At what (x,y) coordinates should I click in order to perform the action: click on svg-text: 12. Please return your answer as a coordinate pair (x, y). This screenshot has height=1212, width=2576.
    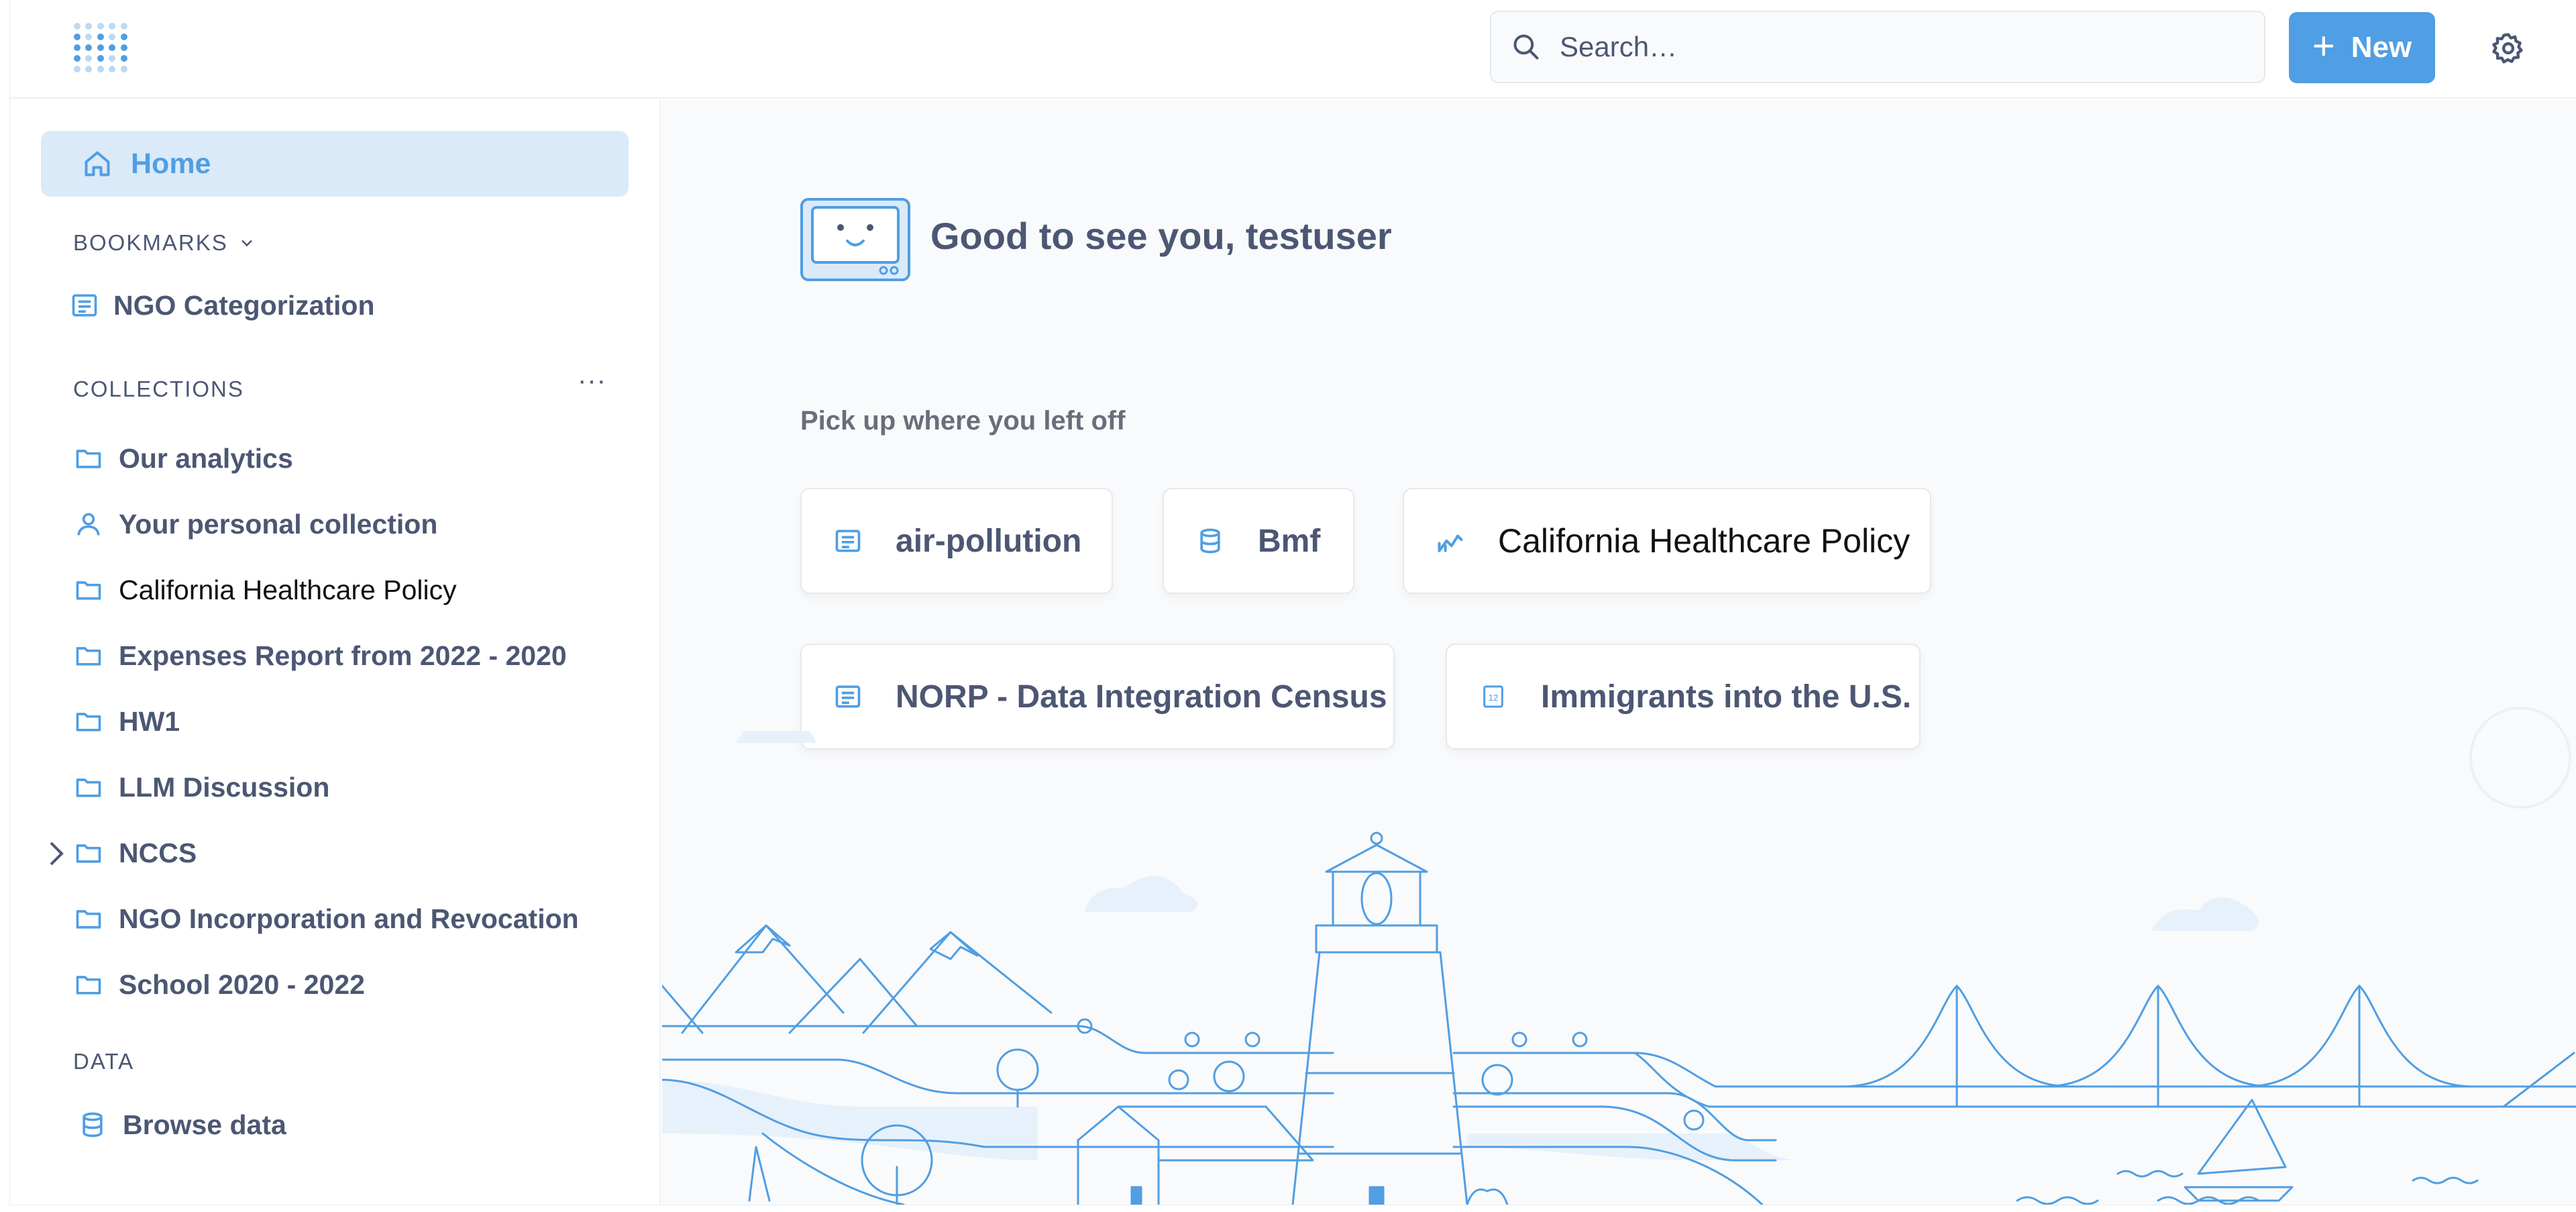
    Looking at the image, I should click on (1494, 698).